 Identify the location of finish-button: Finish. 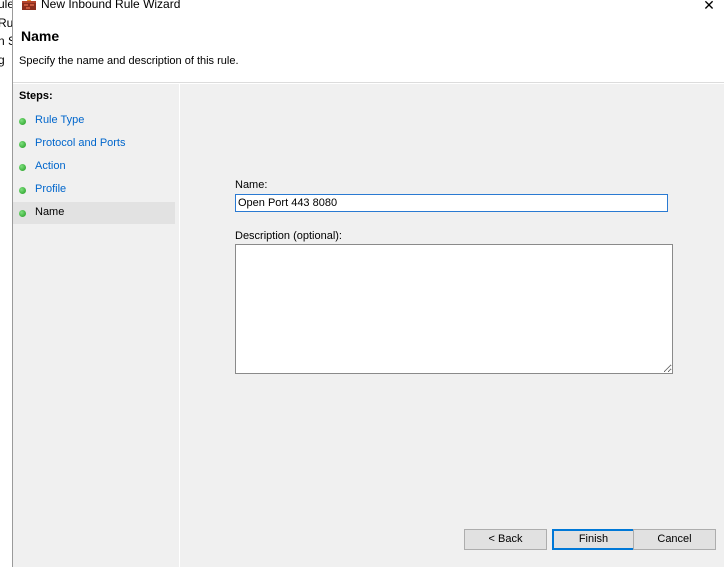
(593, 539).